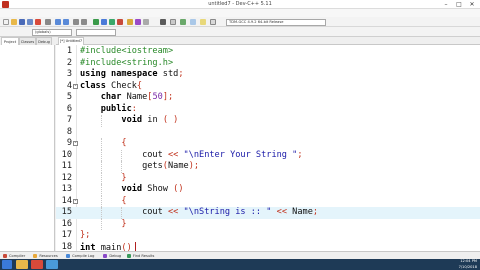 The image size is (480, 270). I want to click on bottom-tab-label: Compiler, so click(17, 256).